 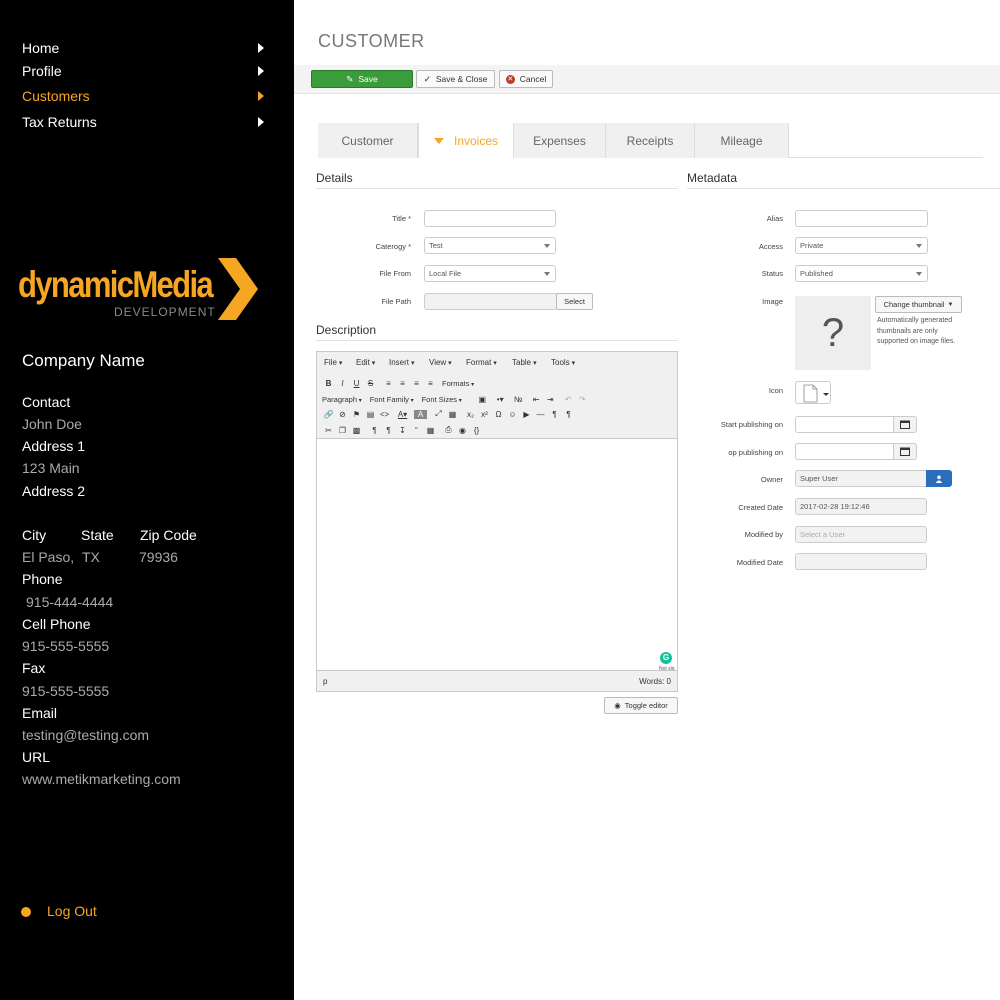 I want to click on menu-format: Format, so click(x=481, y=362).